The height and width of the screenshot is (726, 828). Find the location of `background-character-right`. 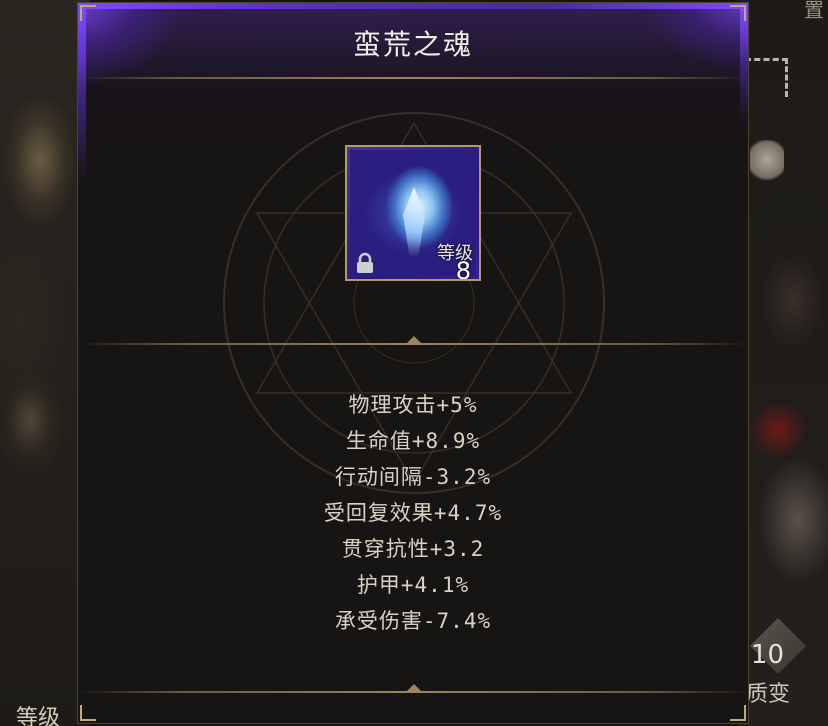

background-character-right is located at coordinates (783, 363).